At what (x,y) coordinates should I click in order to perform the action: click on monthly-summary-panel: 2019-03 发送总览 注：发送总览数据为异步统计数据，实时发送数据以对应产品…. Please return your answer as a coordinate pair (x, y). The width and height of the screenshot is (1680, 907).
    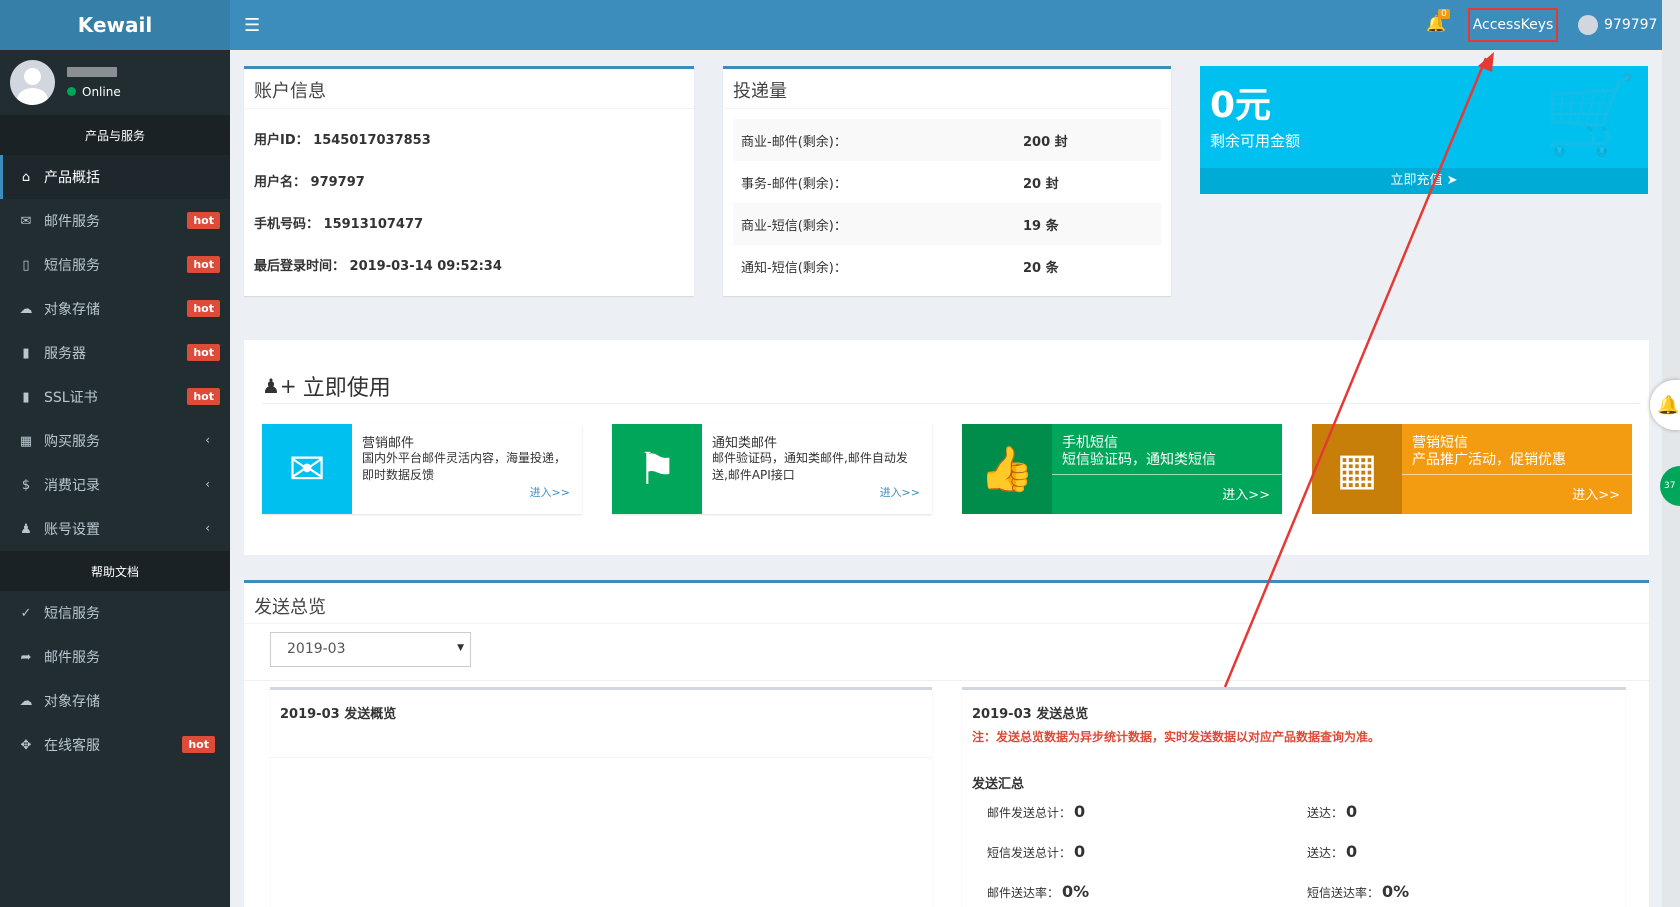
    Looking at the image, I should click on (1294, 797).